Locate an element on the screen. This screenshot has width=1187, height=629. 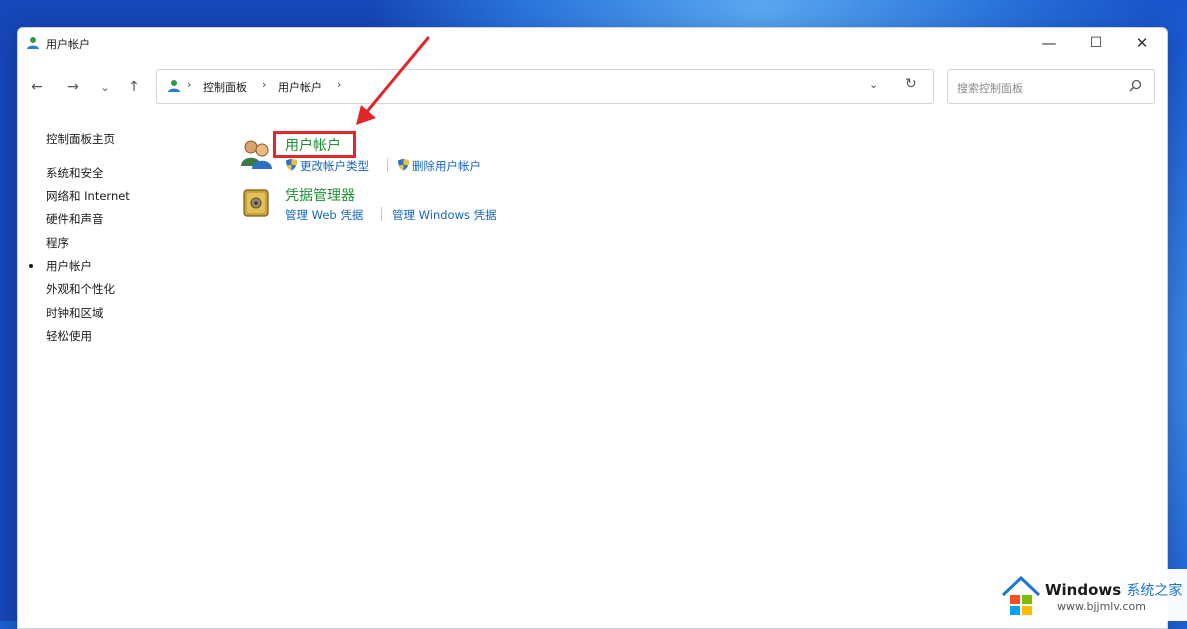
watermark: Windows 系统之家 www.bjjmlv.com is located at coordinates (1091, 595).